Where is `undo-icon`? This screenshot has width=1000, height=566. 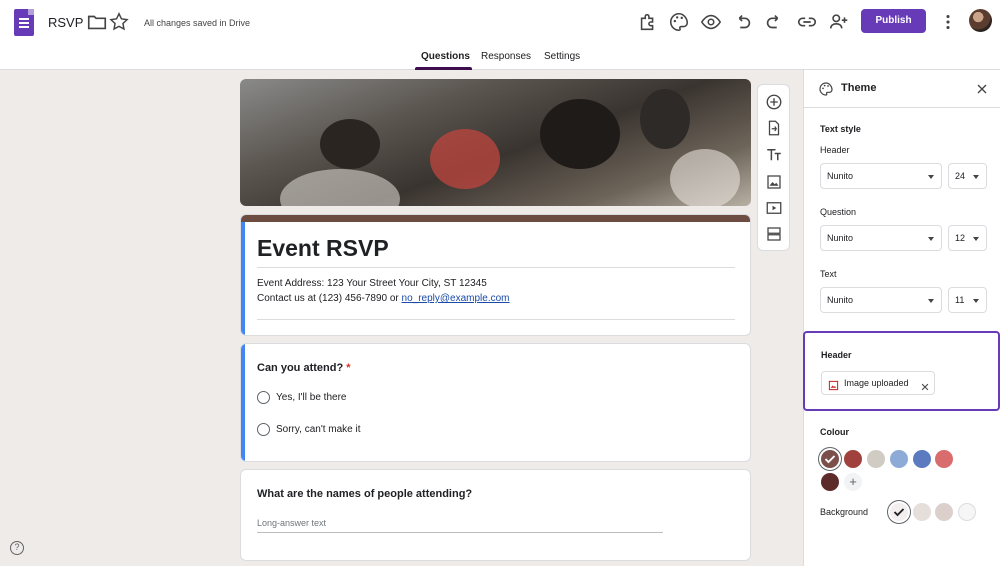 undo-icon is located at coordinates (743, 22).